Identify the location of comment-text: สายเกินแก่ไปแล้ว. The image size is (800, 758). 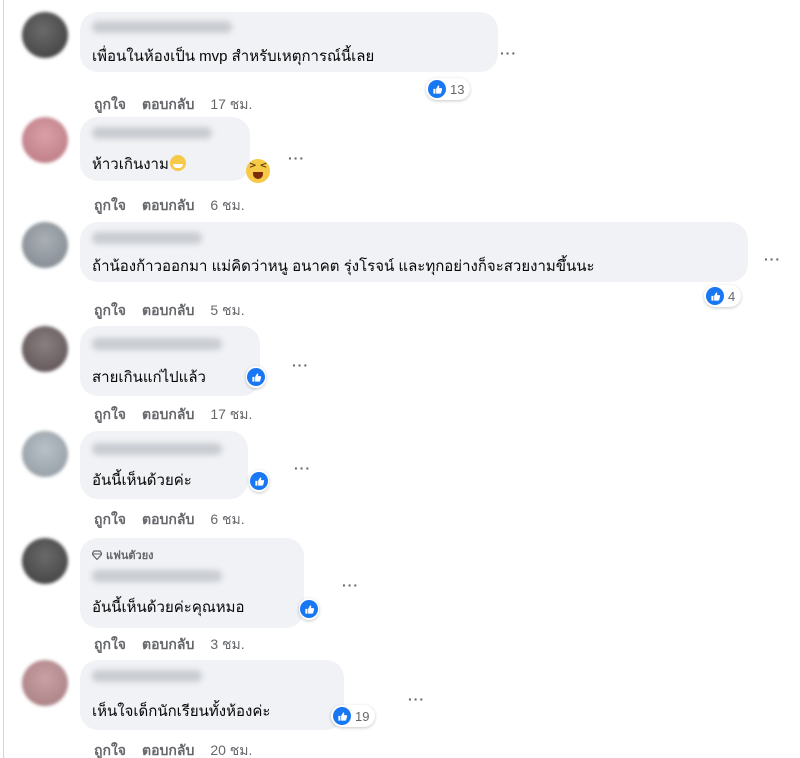
(149, 377).